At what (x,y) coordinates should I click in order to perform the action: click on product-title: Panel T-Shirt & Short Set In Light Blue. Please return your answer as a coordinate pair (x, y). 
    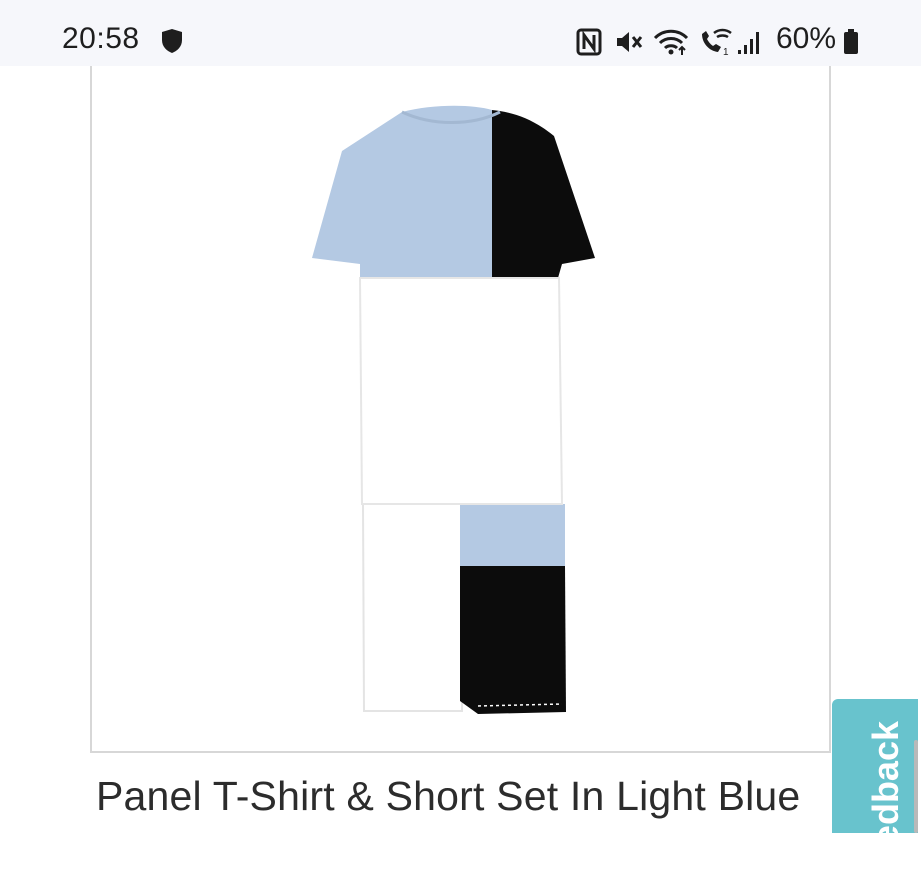
    Looking at the image, I should click on (448, 796).